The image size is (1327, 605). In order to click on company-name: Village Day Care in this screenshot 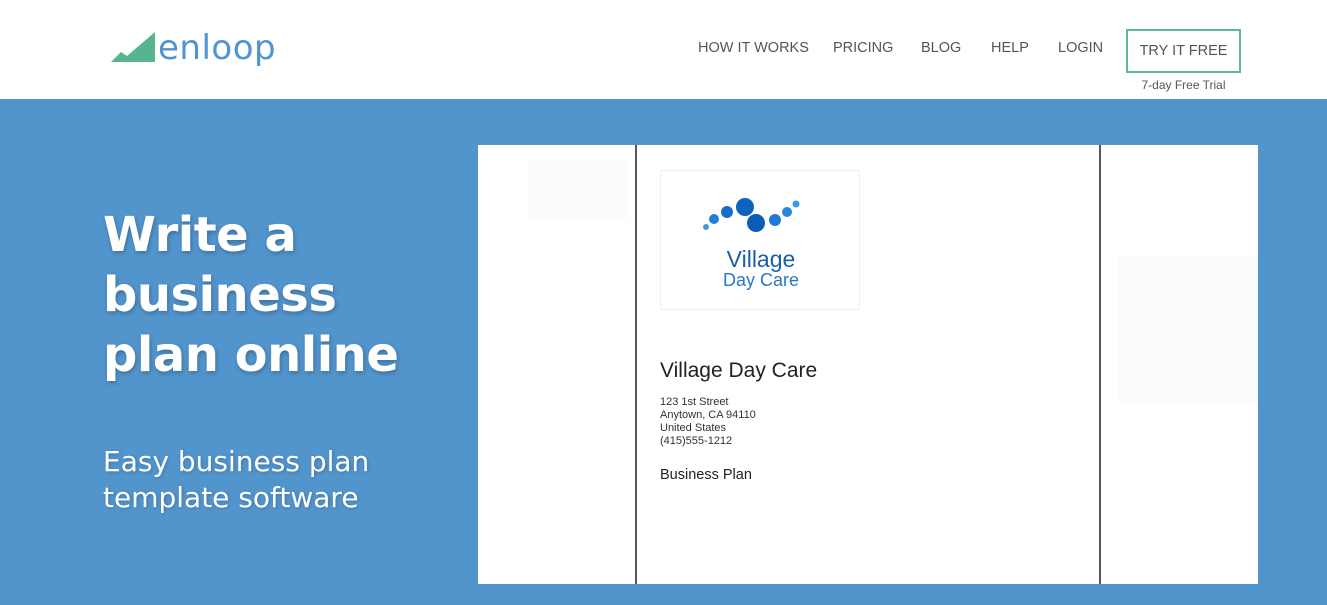, I will do `click(739, 370)`.